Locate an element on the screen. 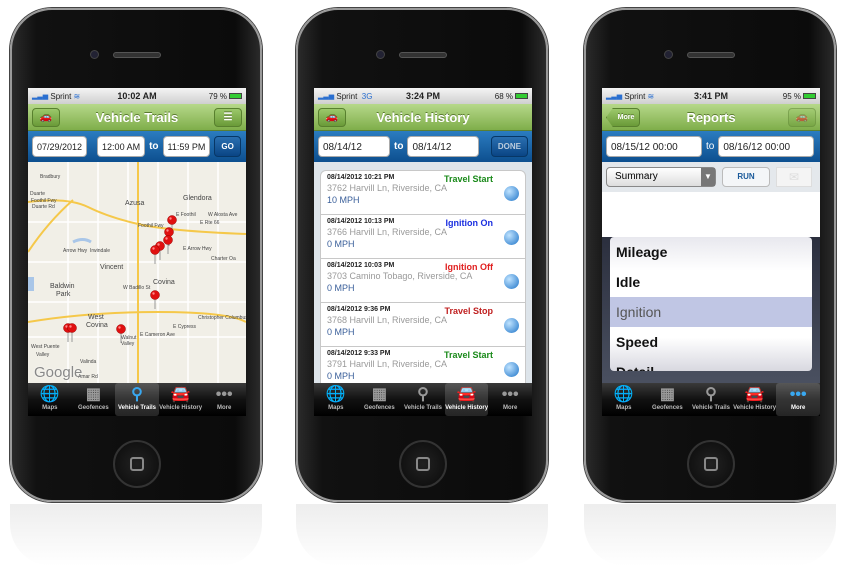  map-attribution: Google is located at coordinates (58, 372).